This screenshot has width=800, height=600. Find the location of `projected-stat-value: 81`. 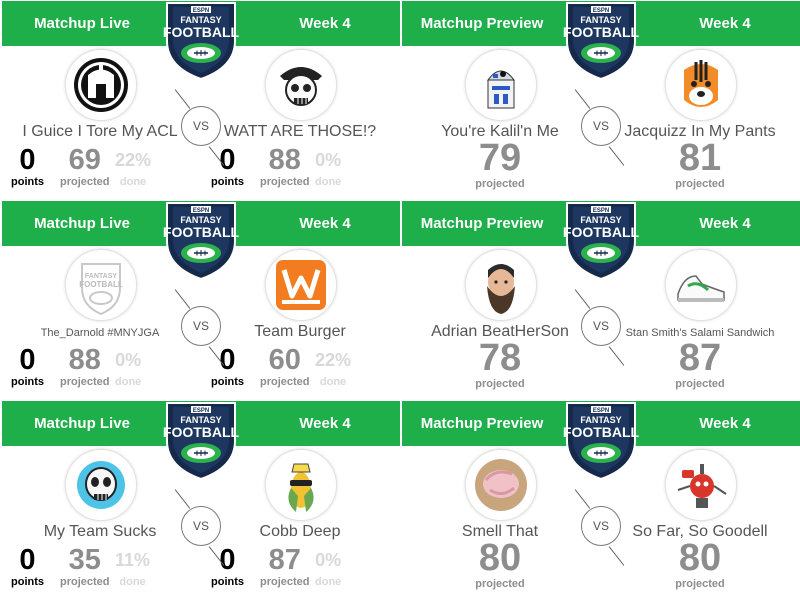

projected-stat-value: 81 is located at coordinates (700, 158).